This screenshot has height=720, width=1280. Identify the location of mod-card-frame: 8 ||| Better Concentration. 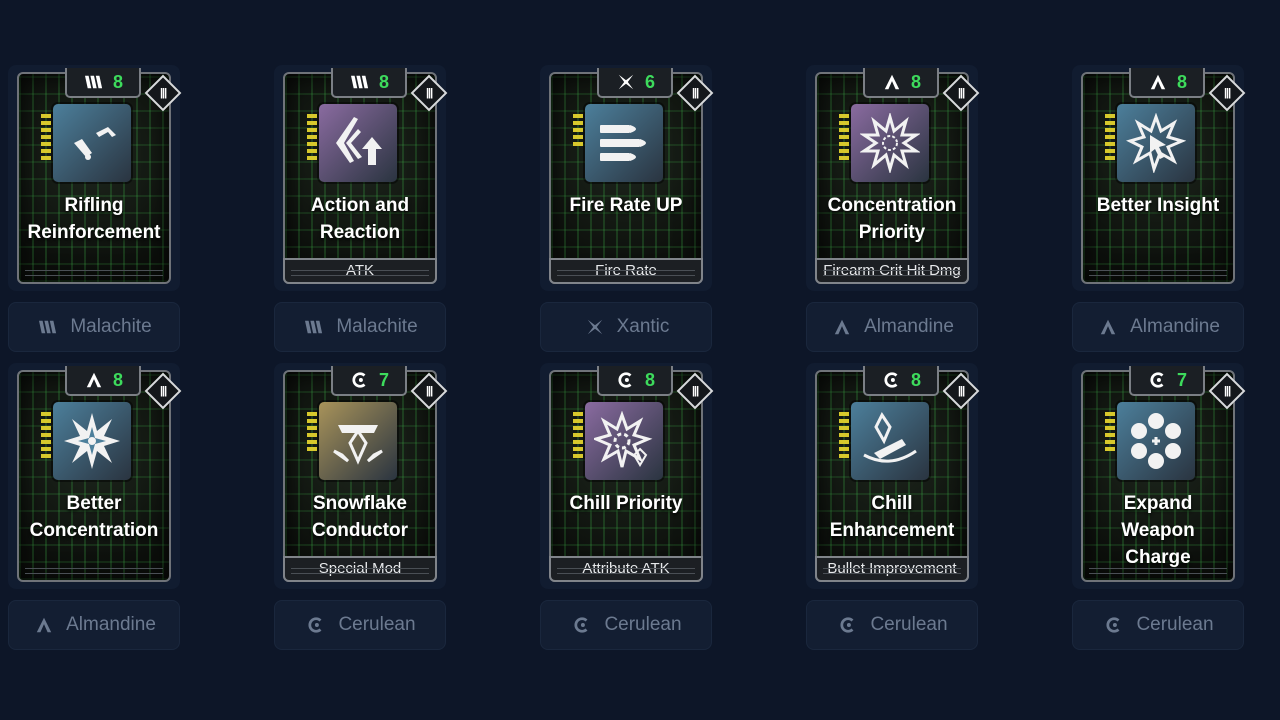
(95, 476).